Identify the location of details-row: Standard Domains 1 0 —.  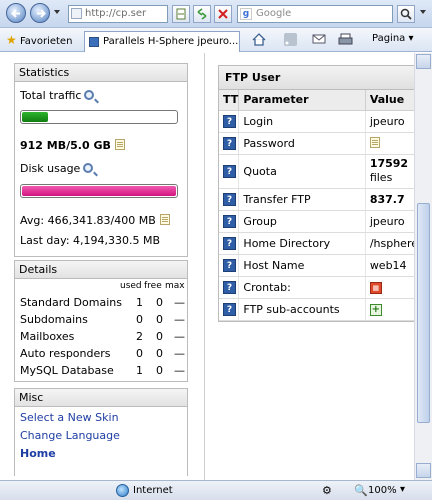
(103, 304).